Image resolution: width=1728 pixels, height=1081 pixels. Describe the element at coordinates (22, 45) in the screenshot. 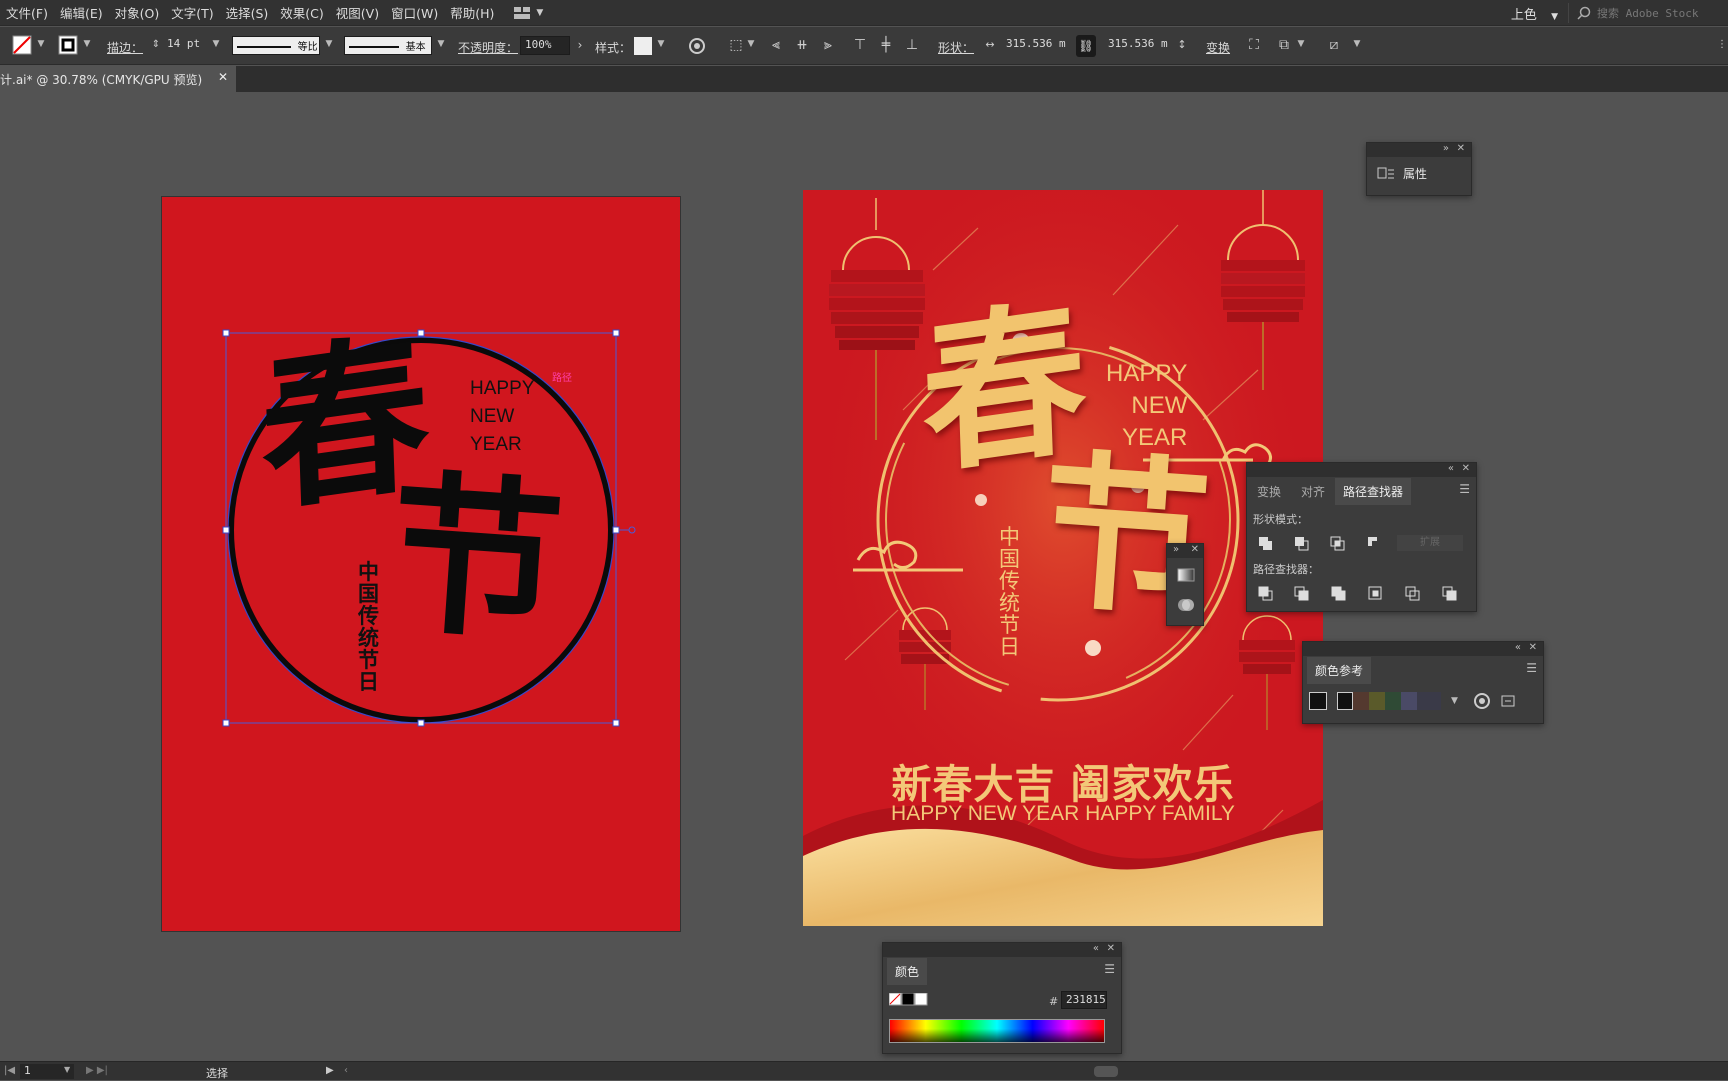

I see `fill-none-swatch` at that location.